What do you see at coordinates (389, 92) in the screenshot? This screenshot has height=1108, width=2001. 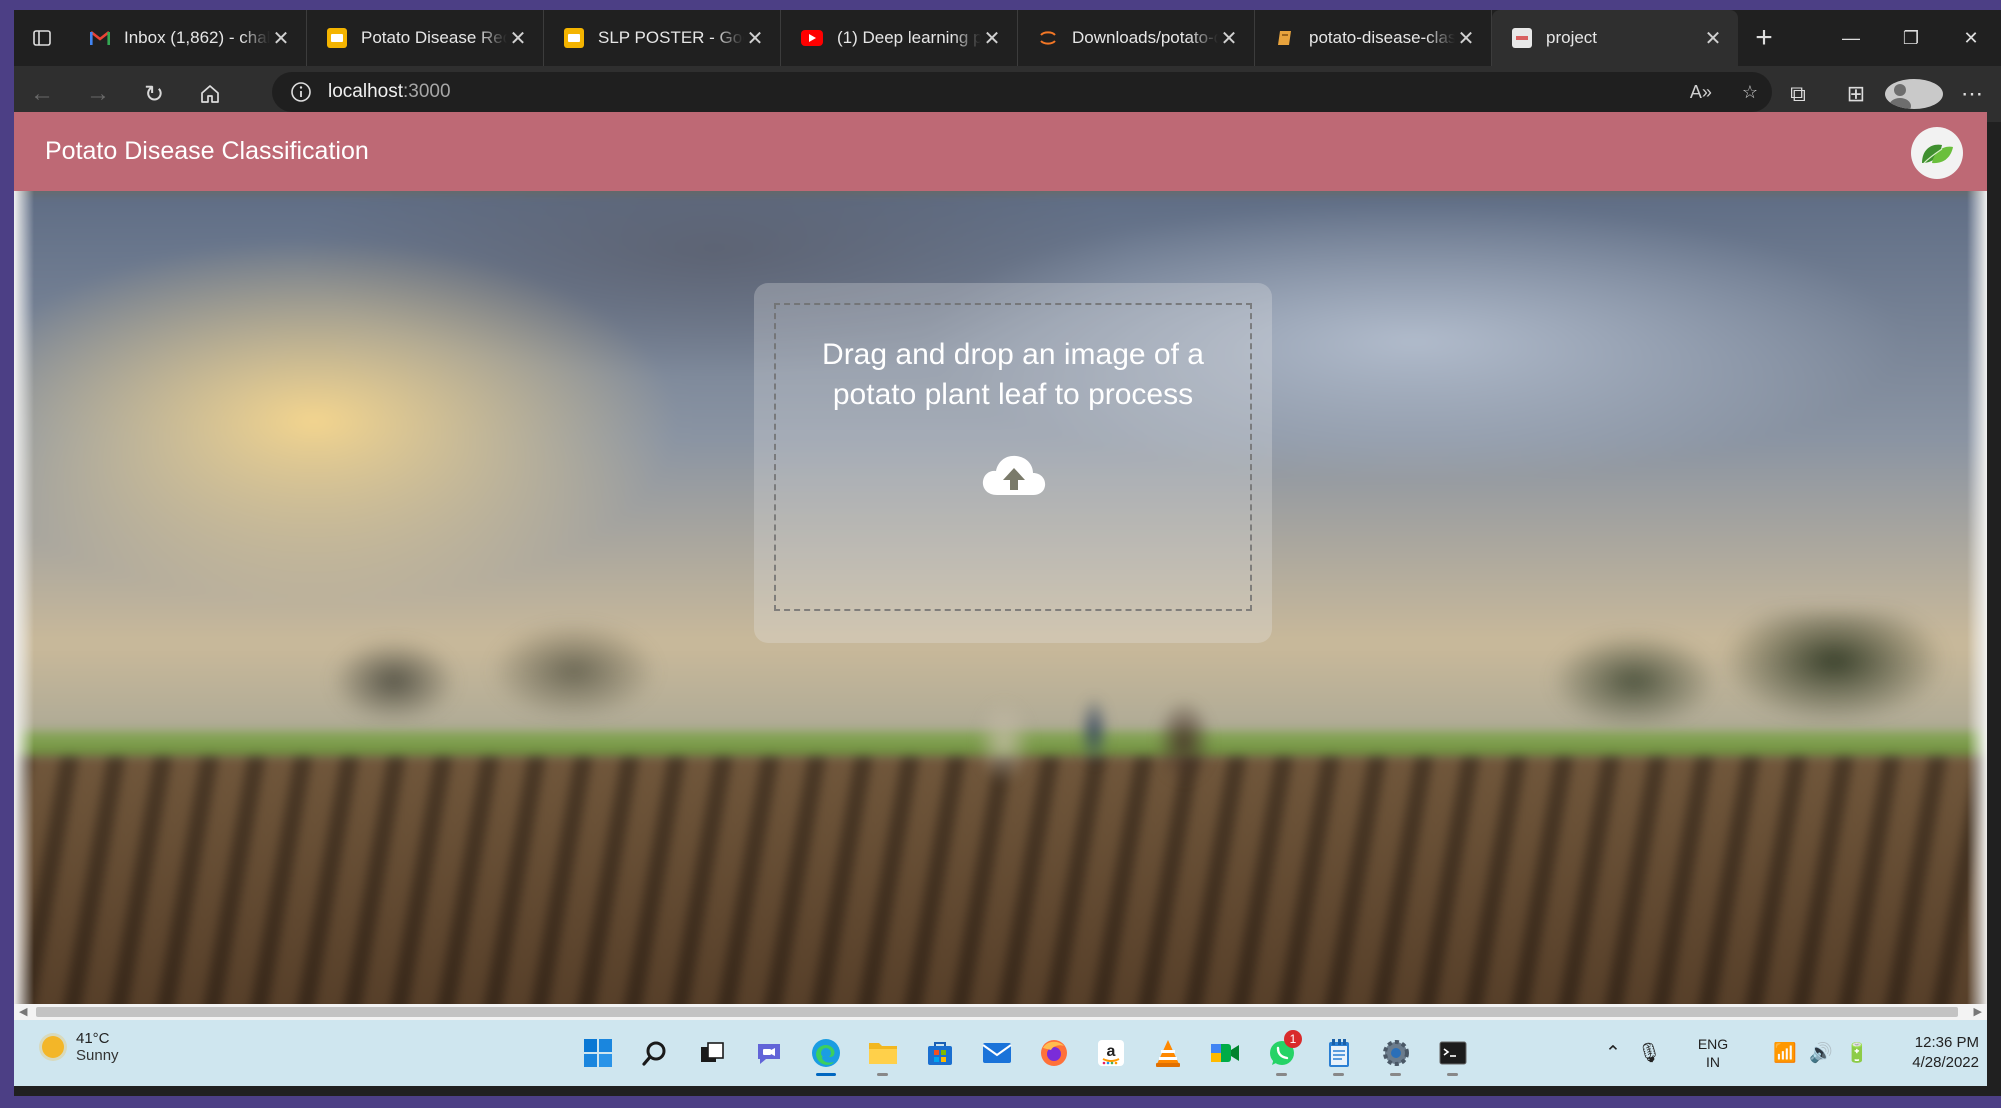 I see `url-text: localhost:3000` at bounding box center [389, 92].